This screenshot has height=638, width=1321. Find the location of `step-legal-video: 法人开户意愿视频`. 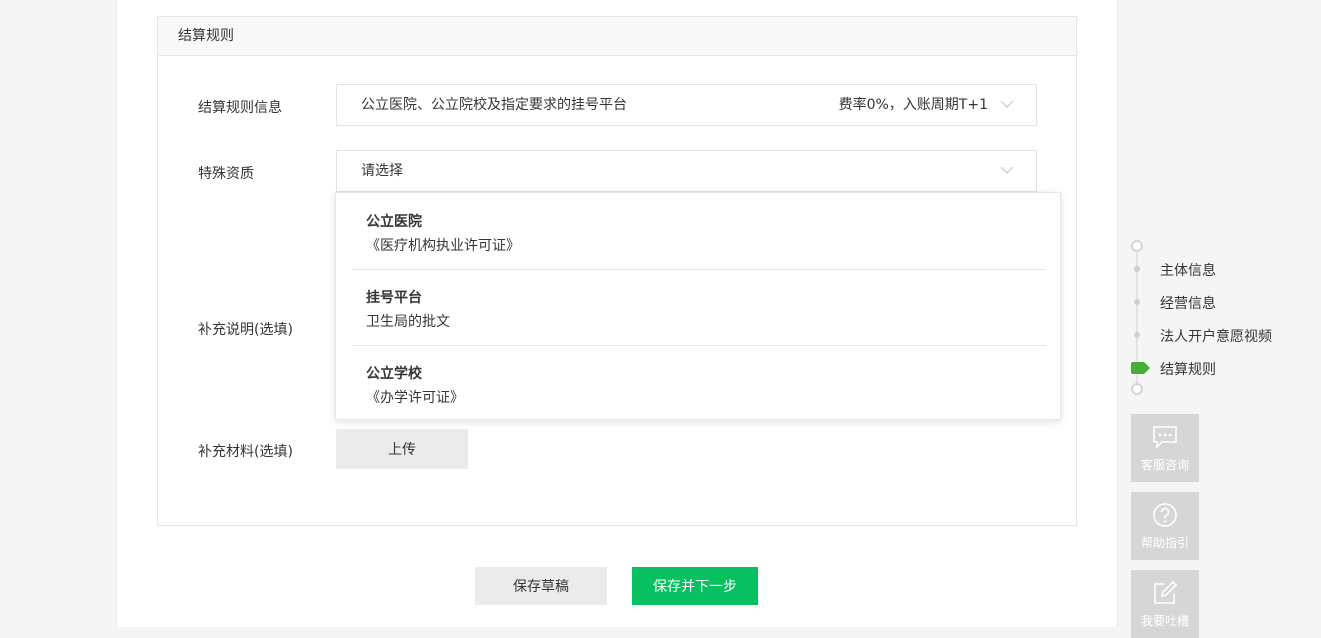

step-legal-video: 法人开户意愿视频 is located at coordinates (1216, 336).